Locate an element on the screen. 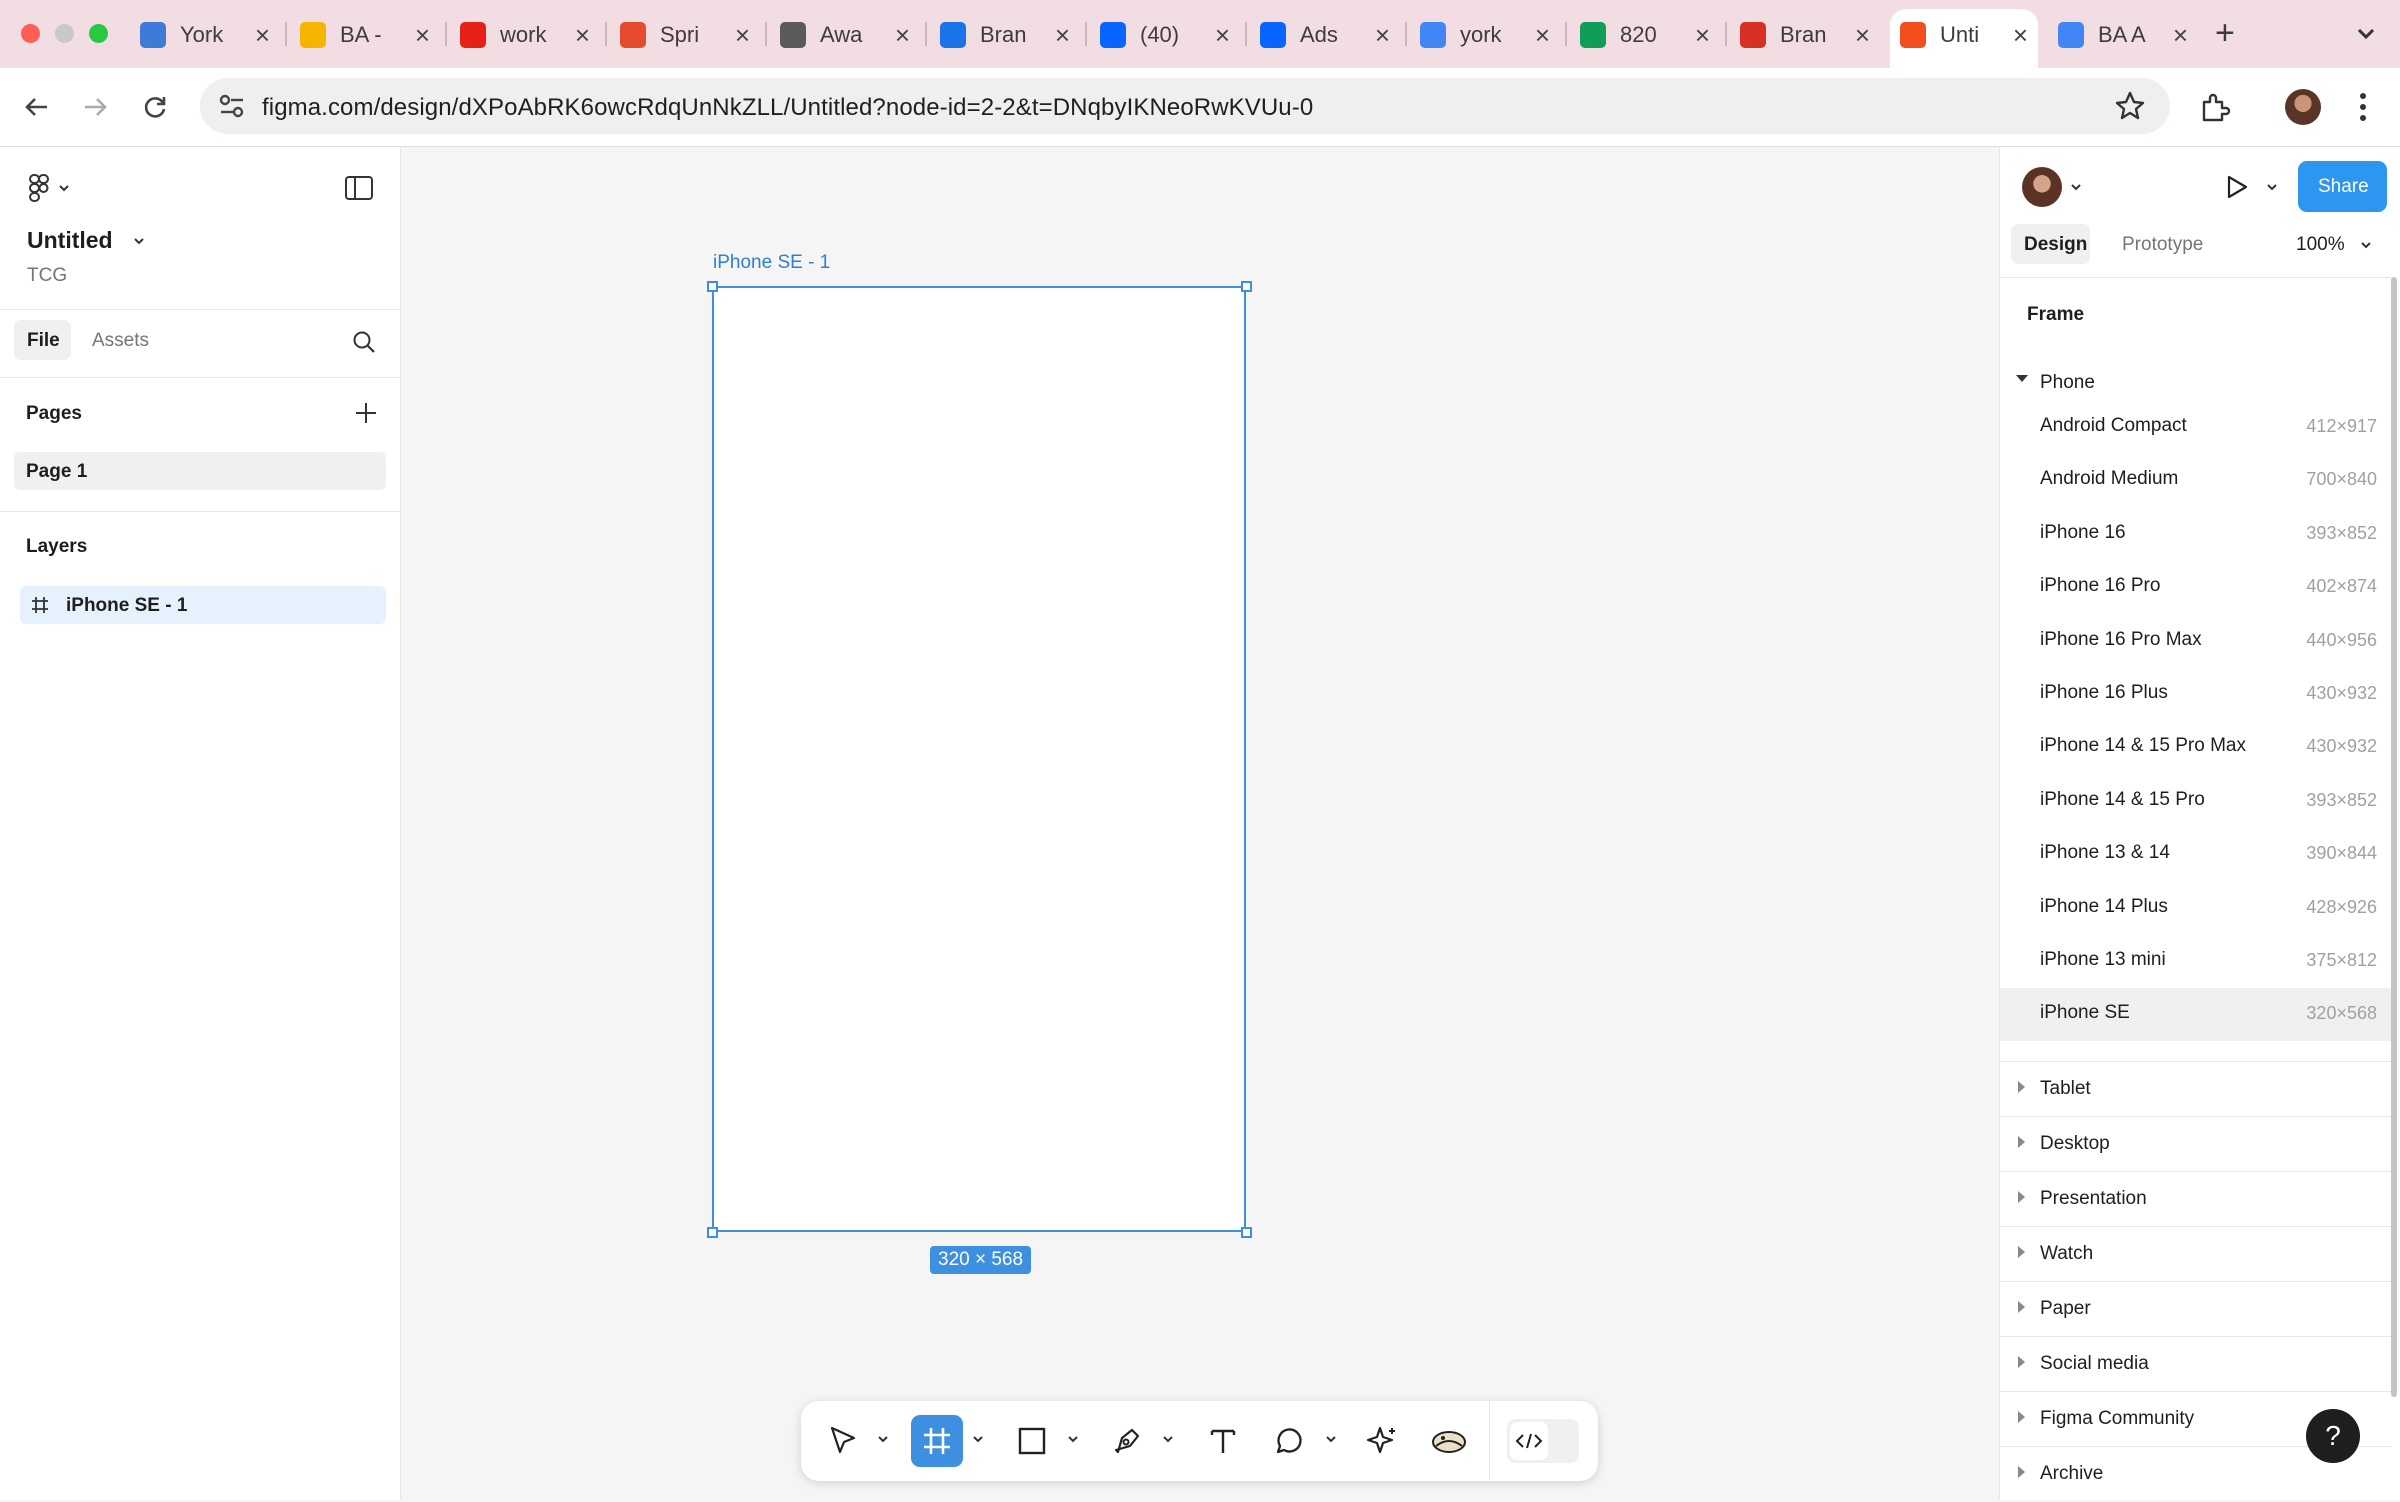  iphone-se-frame is located at coordinates (979, 759).